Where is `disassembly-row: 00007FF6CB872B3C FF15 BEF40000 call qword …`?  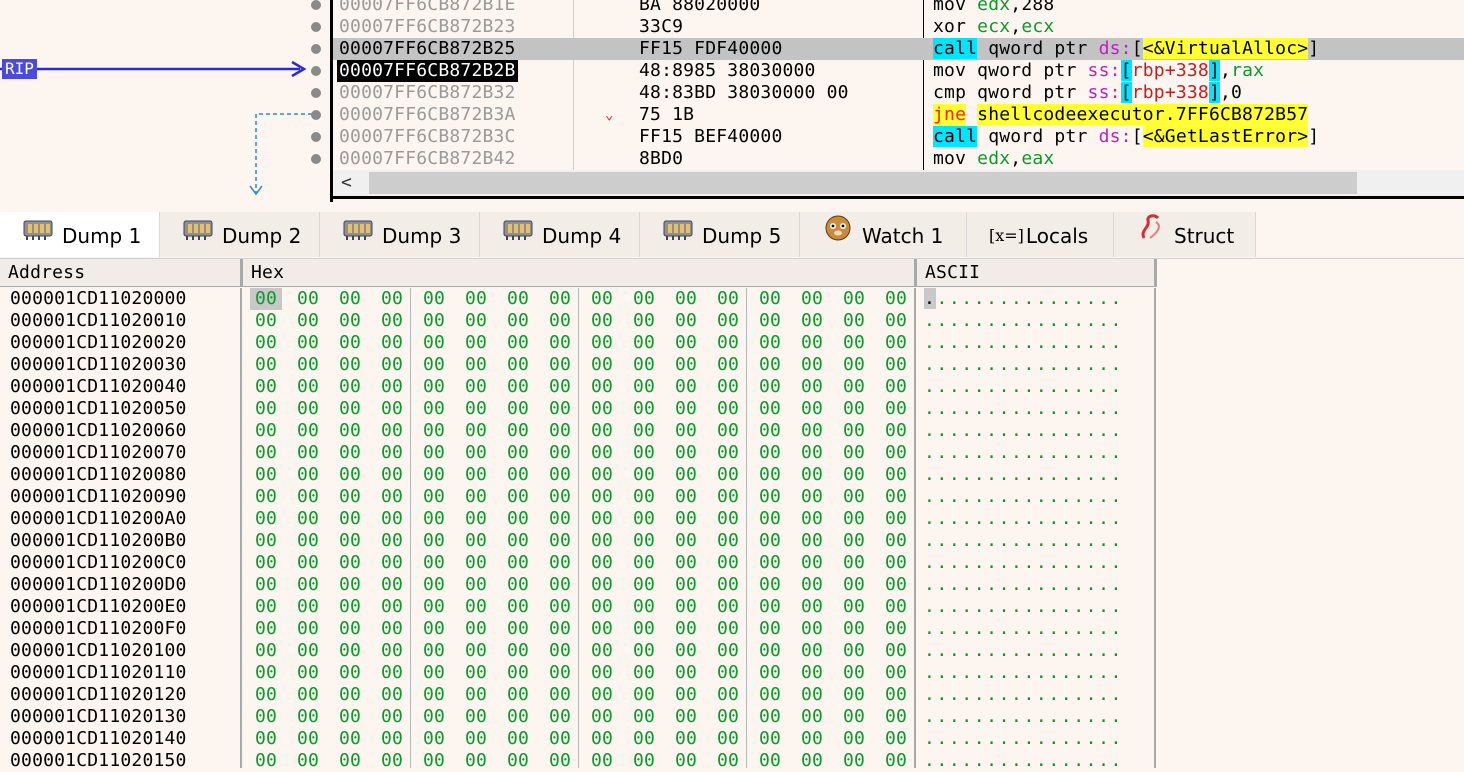
disassembly-row: 00007FF6CB872B3C FF15 BEF40000 call qword … is located at coordinates (898, 137).